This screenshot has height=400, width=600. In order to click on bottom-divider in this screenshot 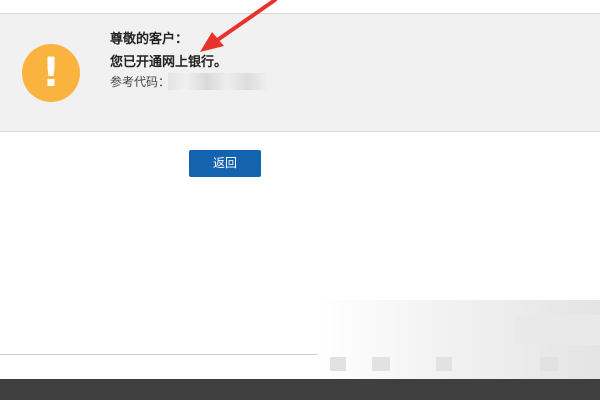, I will do `click(159, 354)`.